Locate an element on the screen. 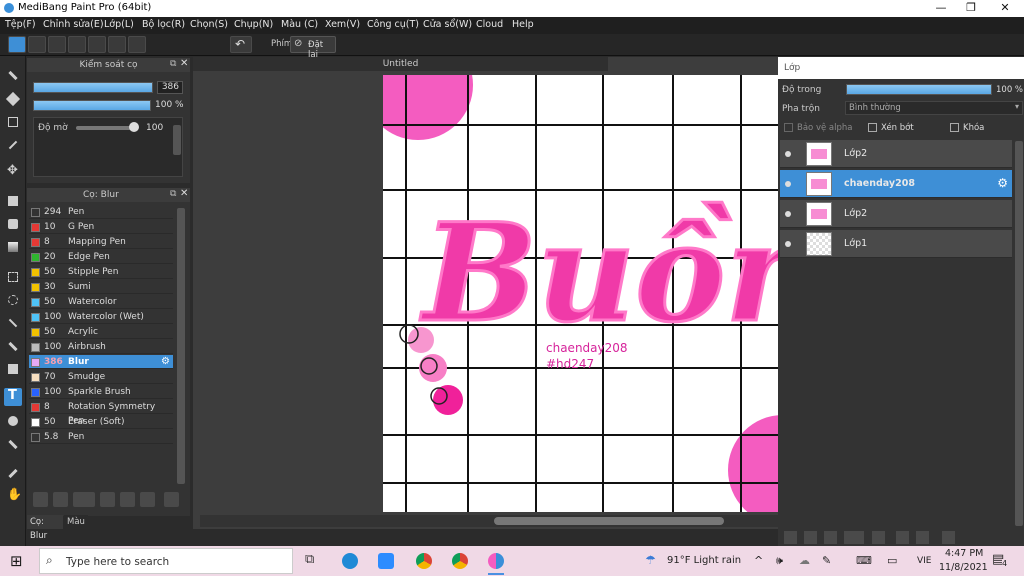  clock-date: 11/8/2021 is located at coordinates (963, 567).